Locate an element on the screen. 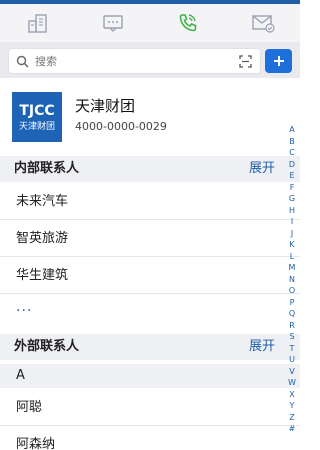 The height and width of the screenshot is (450, 320). company-logo: TJCC 天津财团 is located at coordinates (37, 117).